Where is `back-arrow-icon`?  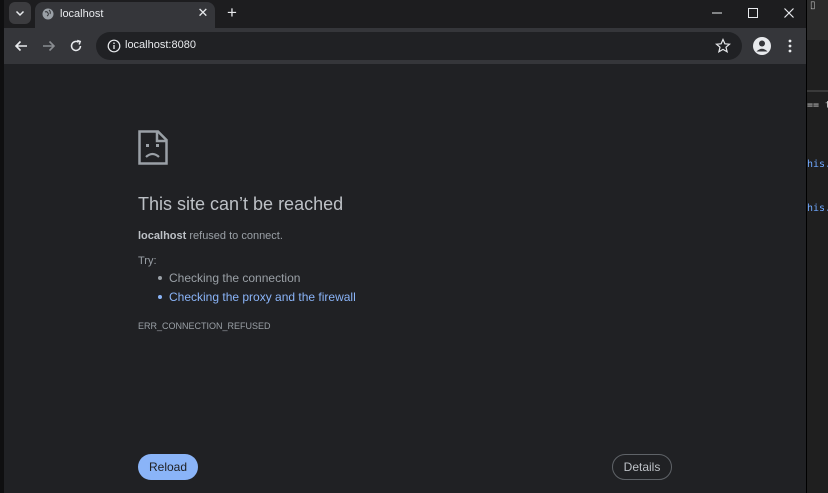 back-arrow-icon is located at coordinates (20, 46).